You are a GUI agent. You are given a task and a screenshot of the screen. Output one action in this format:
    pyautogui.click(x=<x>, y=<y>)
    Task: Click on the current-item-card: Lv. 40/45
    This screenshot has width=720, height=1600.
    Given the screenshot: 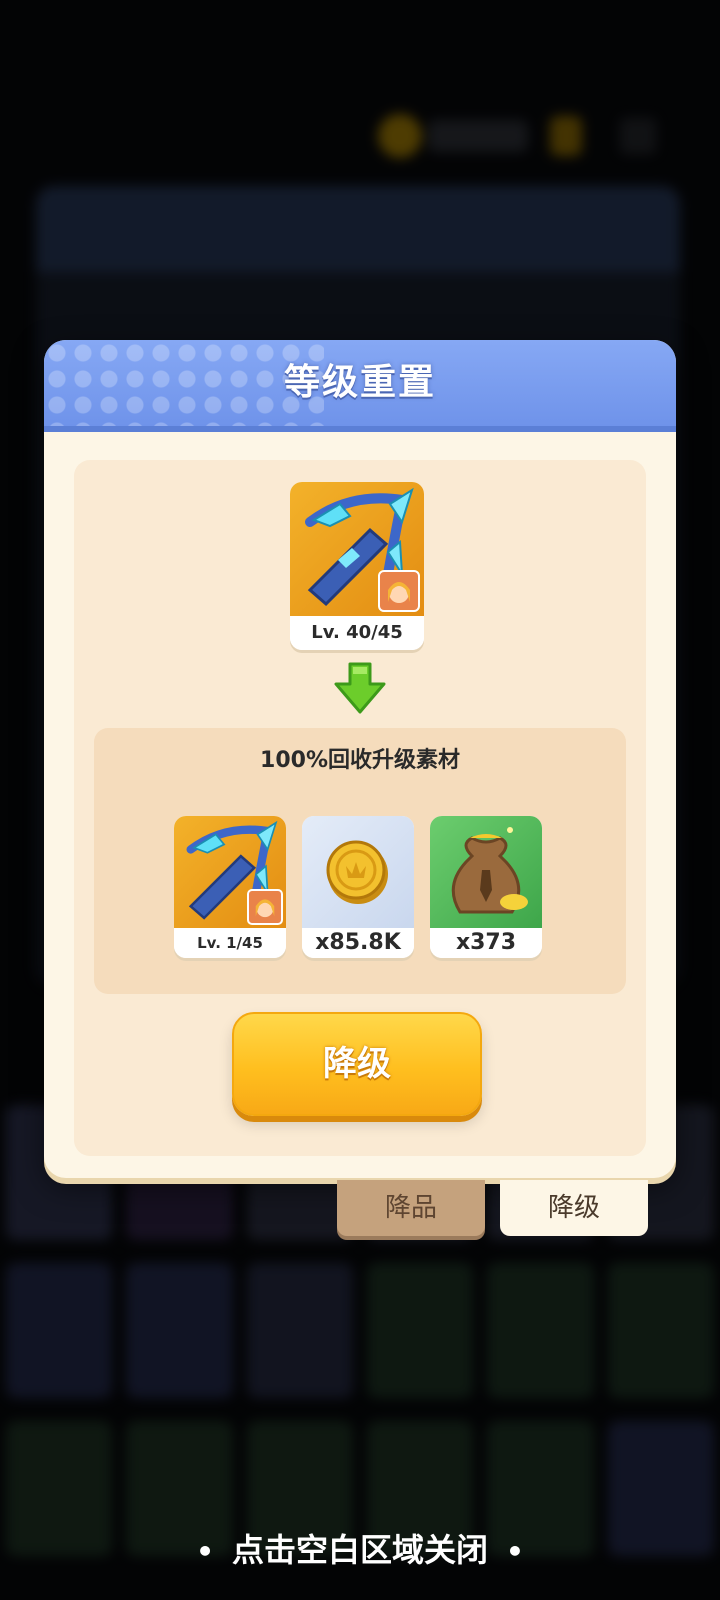 What is the action you would take?
    pyautogui.click(x=357, y=566)
    